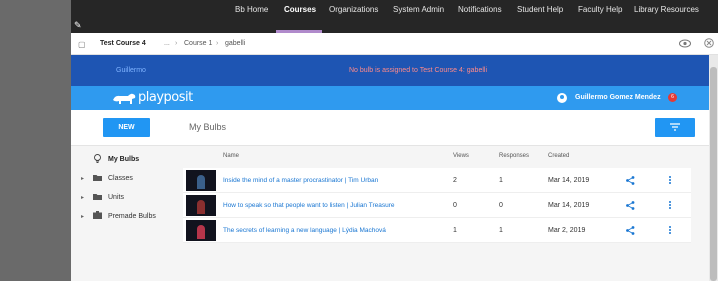  I want to click on wrench-icon: ✎, so click(78, 25).